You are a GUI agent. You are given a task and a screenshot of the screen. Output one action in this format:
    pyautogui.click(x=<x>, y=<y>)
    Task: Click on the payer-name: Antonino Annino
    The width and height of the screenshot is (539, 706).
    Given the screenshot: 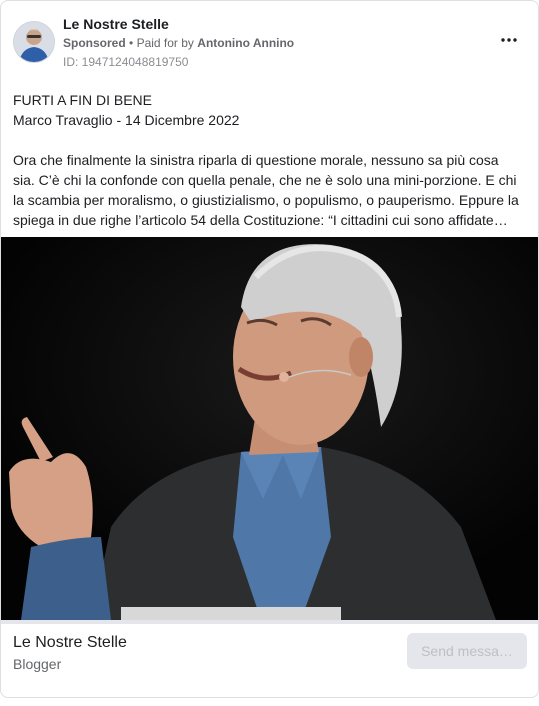 What is the action you would take?
    pyautogui.click(x=246, y=43)
    